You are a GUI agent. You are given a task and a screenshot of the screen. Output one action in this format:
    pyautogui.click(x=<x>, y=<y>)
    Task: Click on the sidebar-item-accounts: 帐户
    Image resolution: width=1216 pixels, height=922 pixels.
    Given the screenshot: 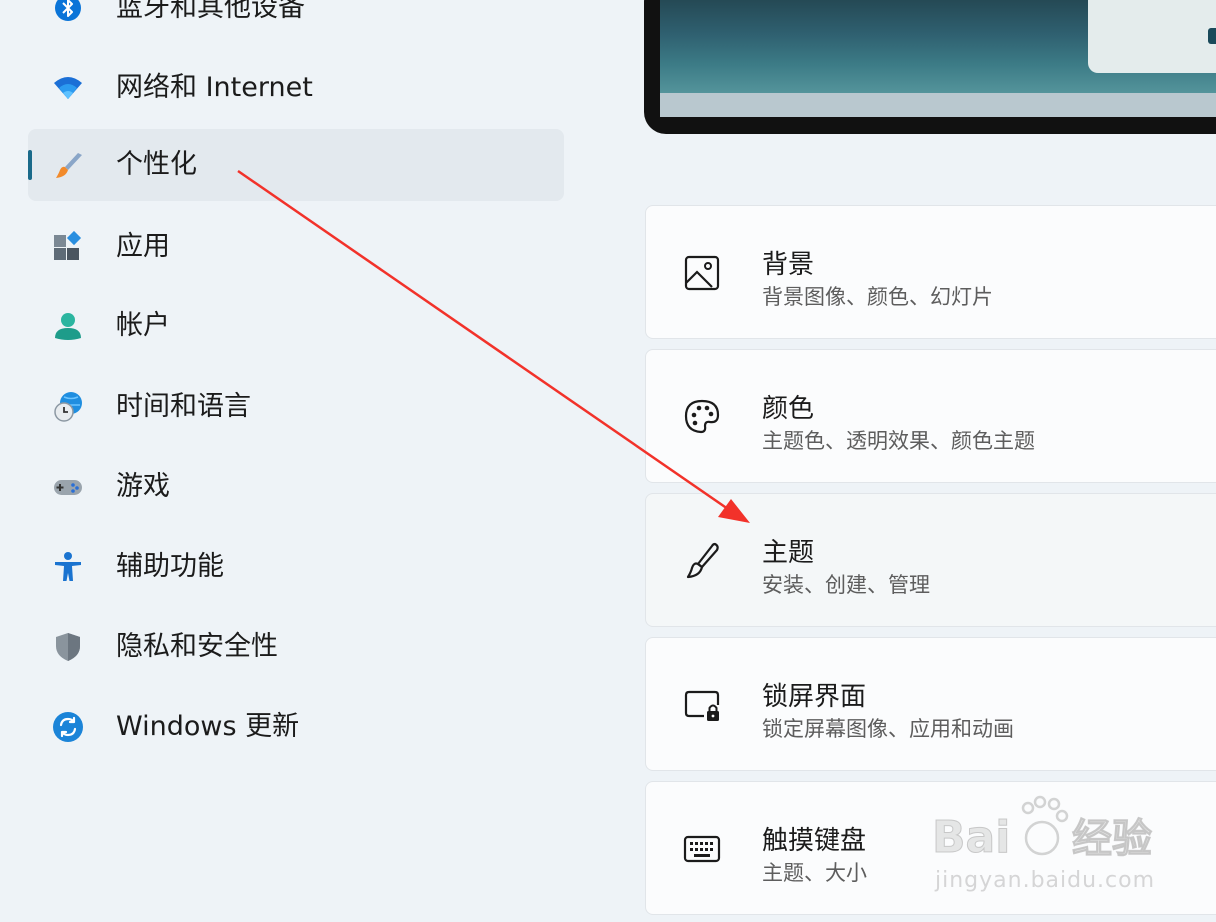 What is the action you would take?
    pyautogui.click(x=296, y=326)
    